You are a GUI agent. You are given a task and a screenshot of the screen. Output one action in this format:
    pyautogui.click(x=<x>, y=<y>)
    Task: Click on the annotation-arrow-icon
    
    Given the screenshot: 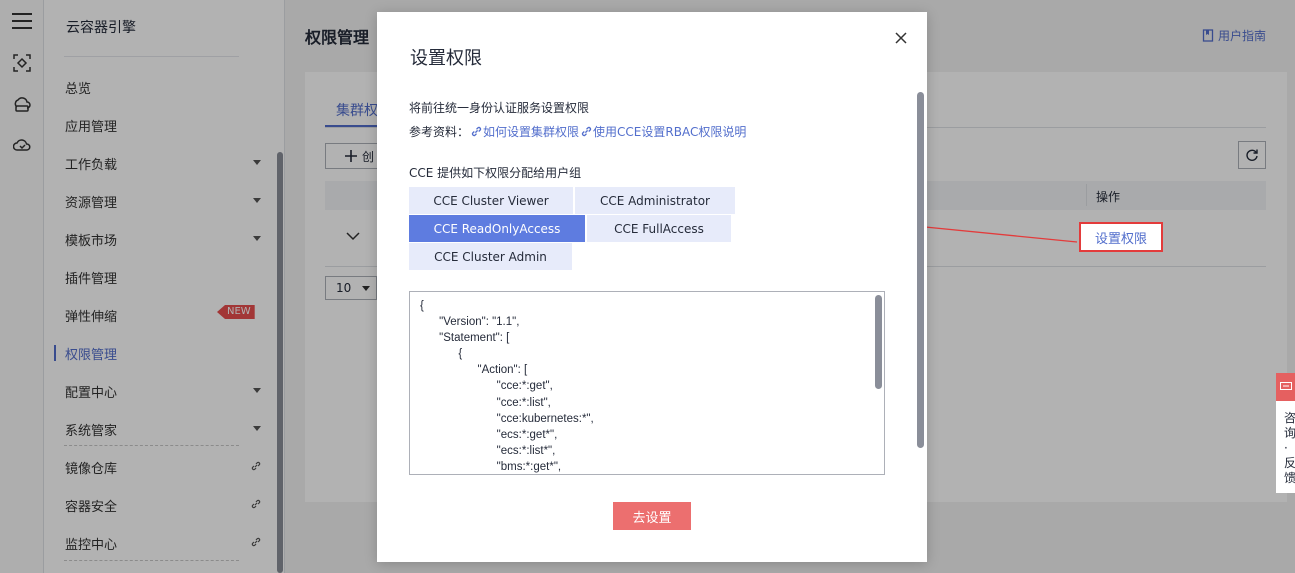 What is the action you would take?
    pyautogui.click(x=993, y=232)
    